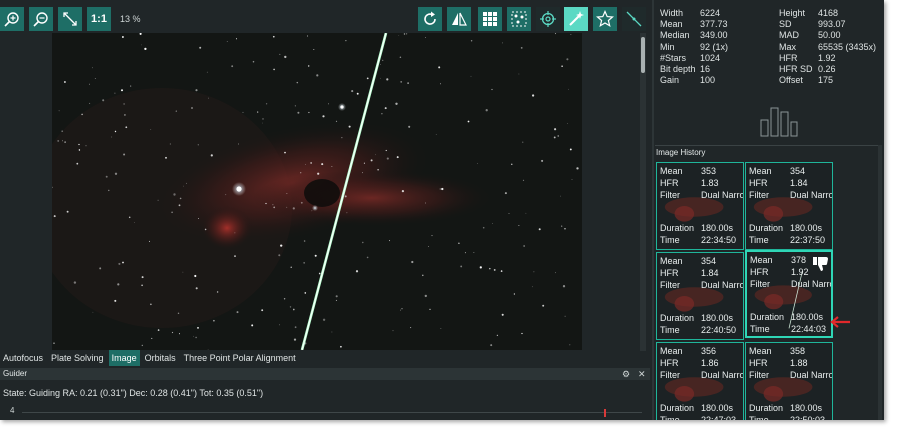 Image resolution: width=900 pixels, height=435 pixels. What do you see at coordinates (689, 363) in the screenshot?
I see `history-hfr-row: HFR 1.86` at bounding box center [689, 363].